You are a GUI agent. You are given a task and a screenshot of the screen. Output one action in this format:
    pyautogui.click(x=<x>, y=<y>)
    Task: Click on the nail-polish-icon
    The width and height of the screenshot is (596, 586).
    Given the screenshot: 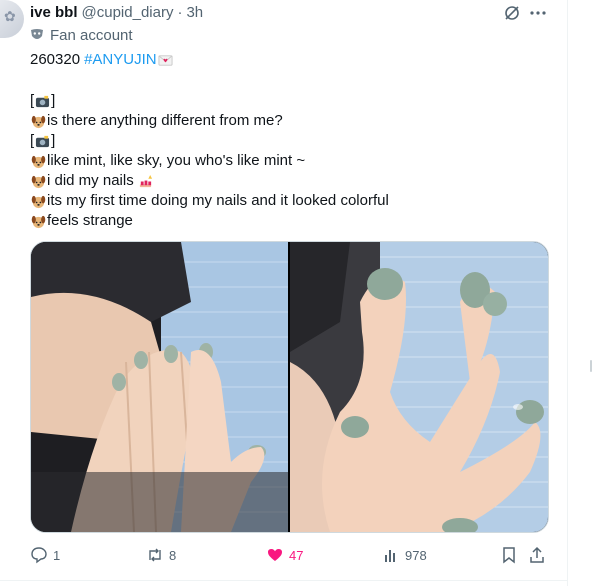 What is the action you would take?
    pyautogui.click(x=145, y=180)
    